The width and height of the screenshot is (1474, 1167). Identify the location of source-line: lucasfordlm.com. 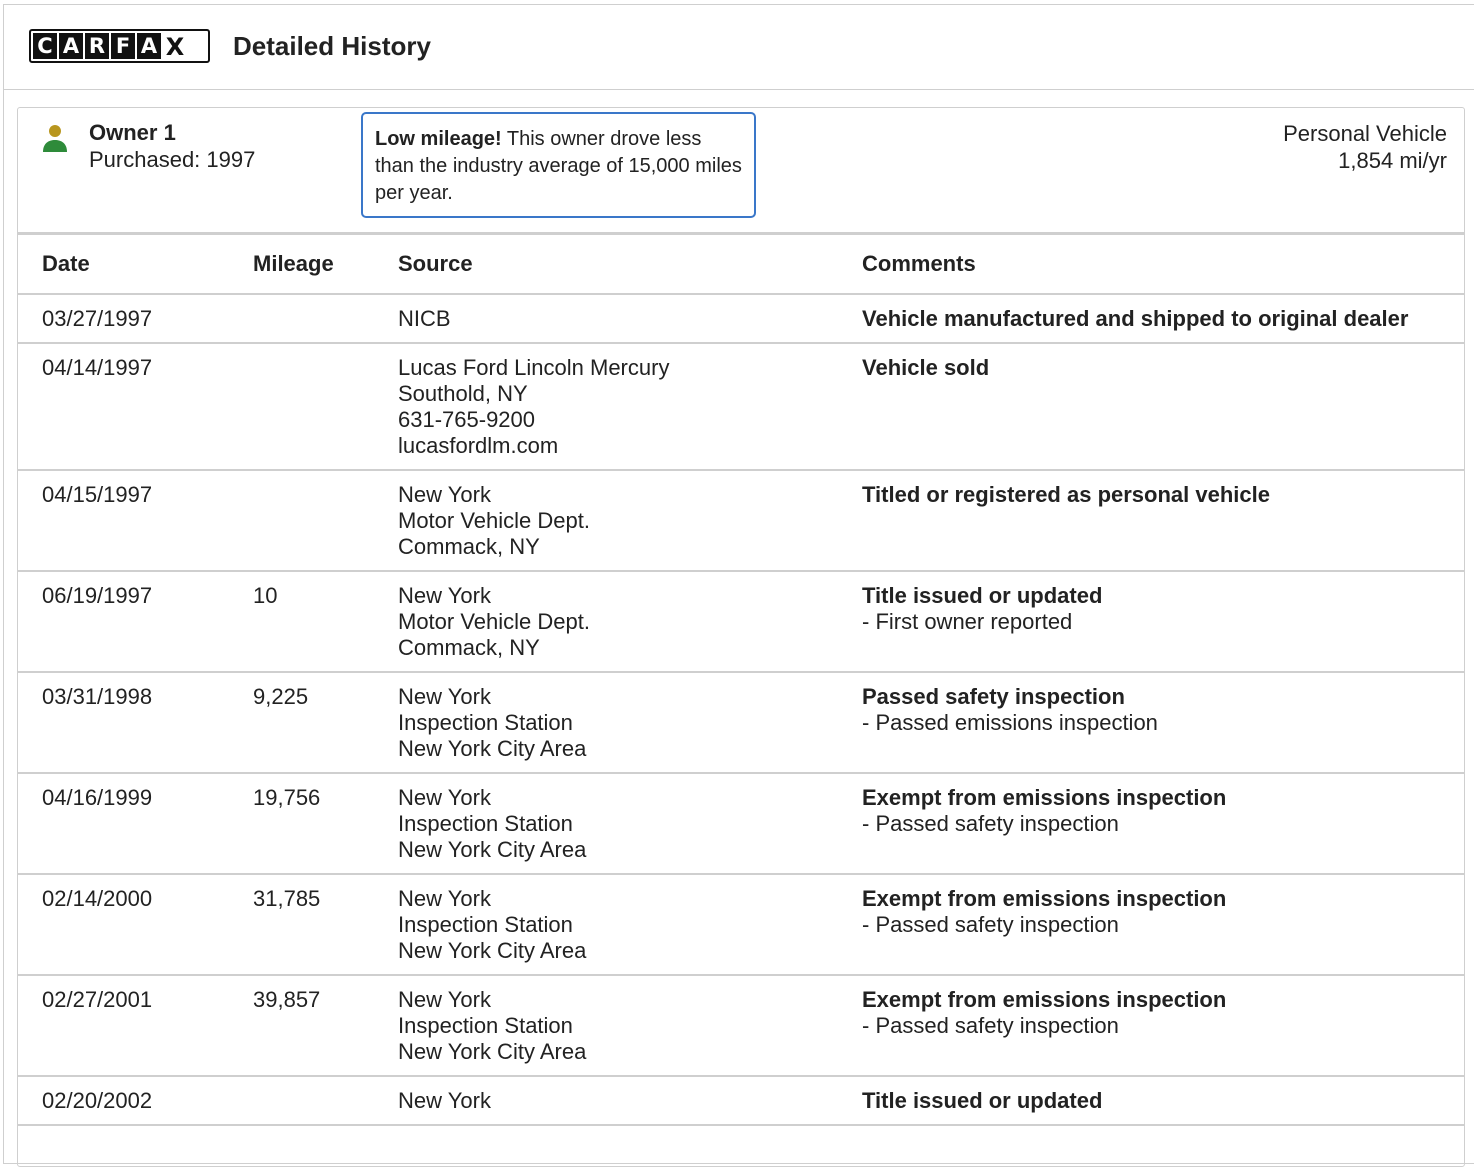
(478, 445).